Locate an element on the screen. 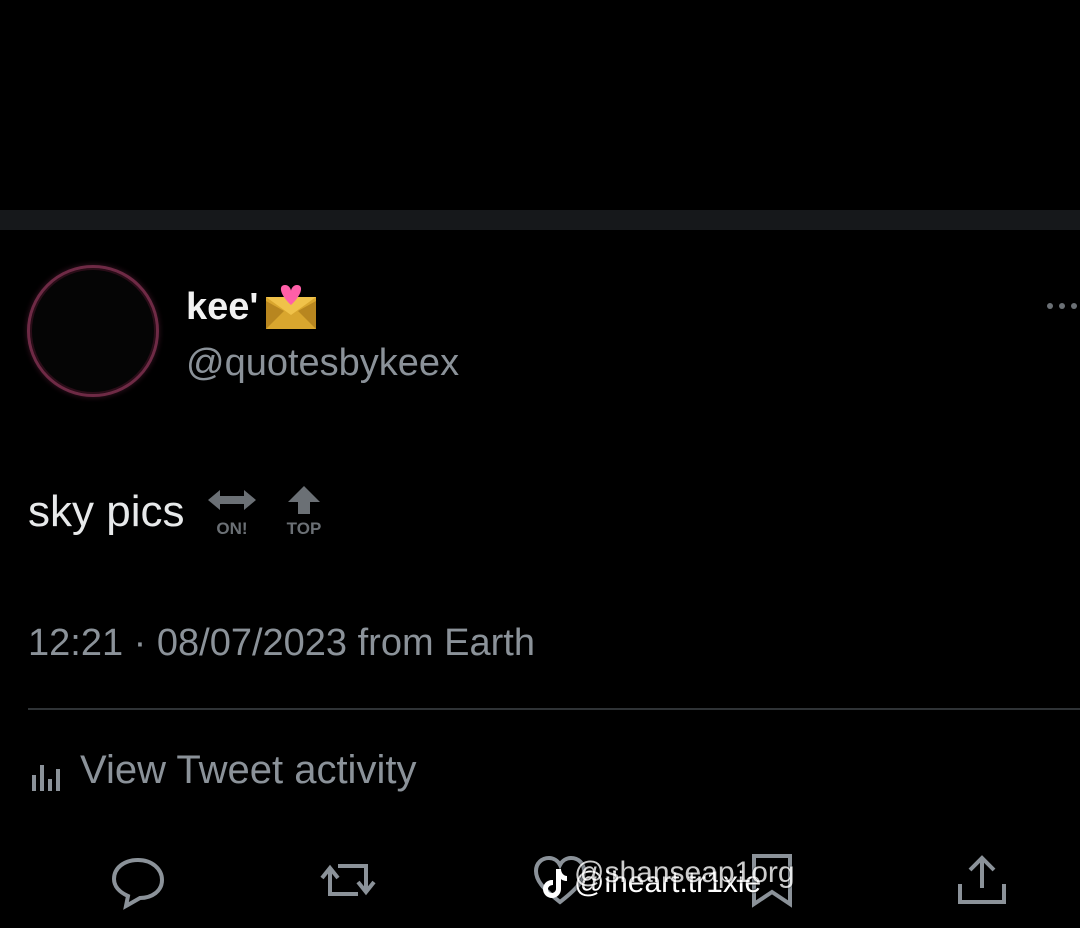 The height and width of the screenshot is (928, 1080). section-divider is located at coordinates (540, 220).